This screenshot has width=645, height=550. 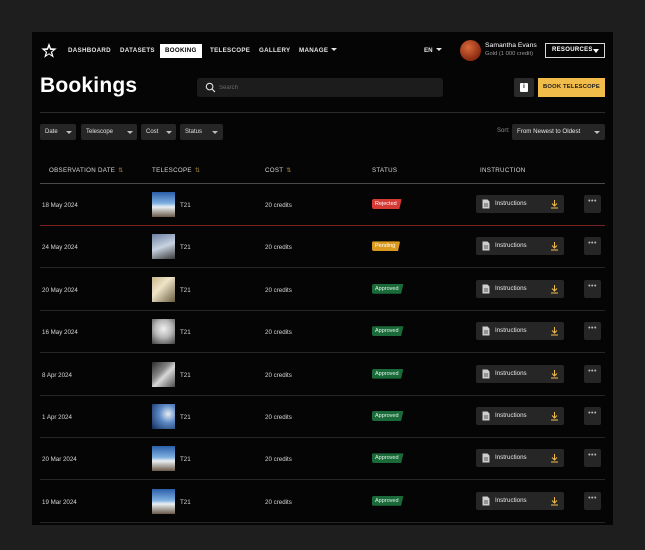 I want to click on user-credit: Gold (1 000 credit), so click(x=509, y=54).